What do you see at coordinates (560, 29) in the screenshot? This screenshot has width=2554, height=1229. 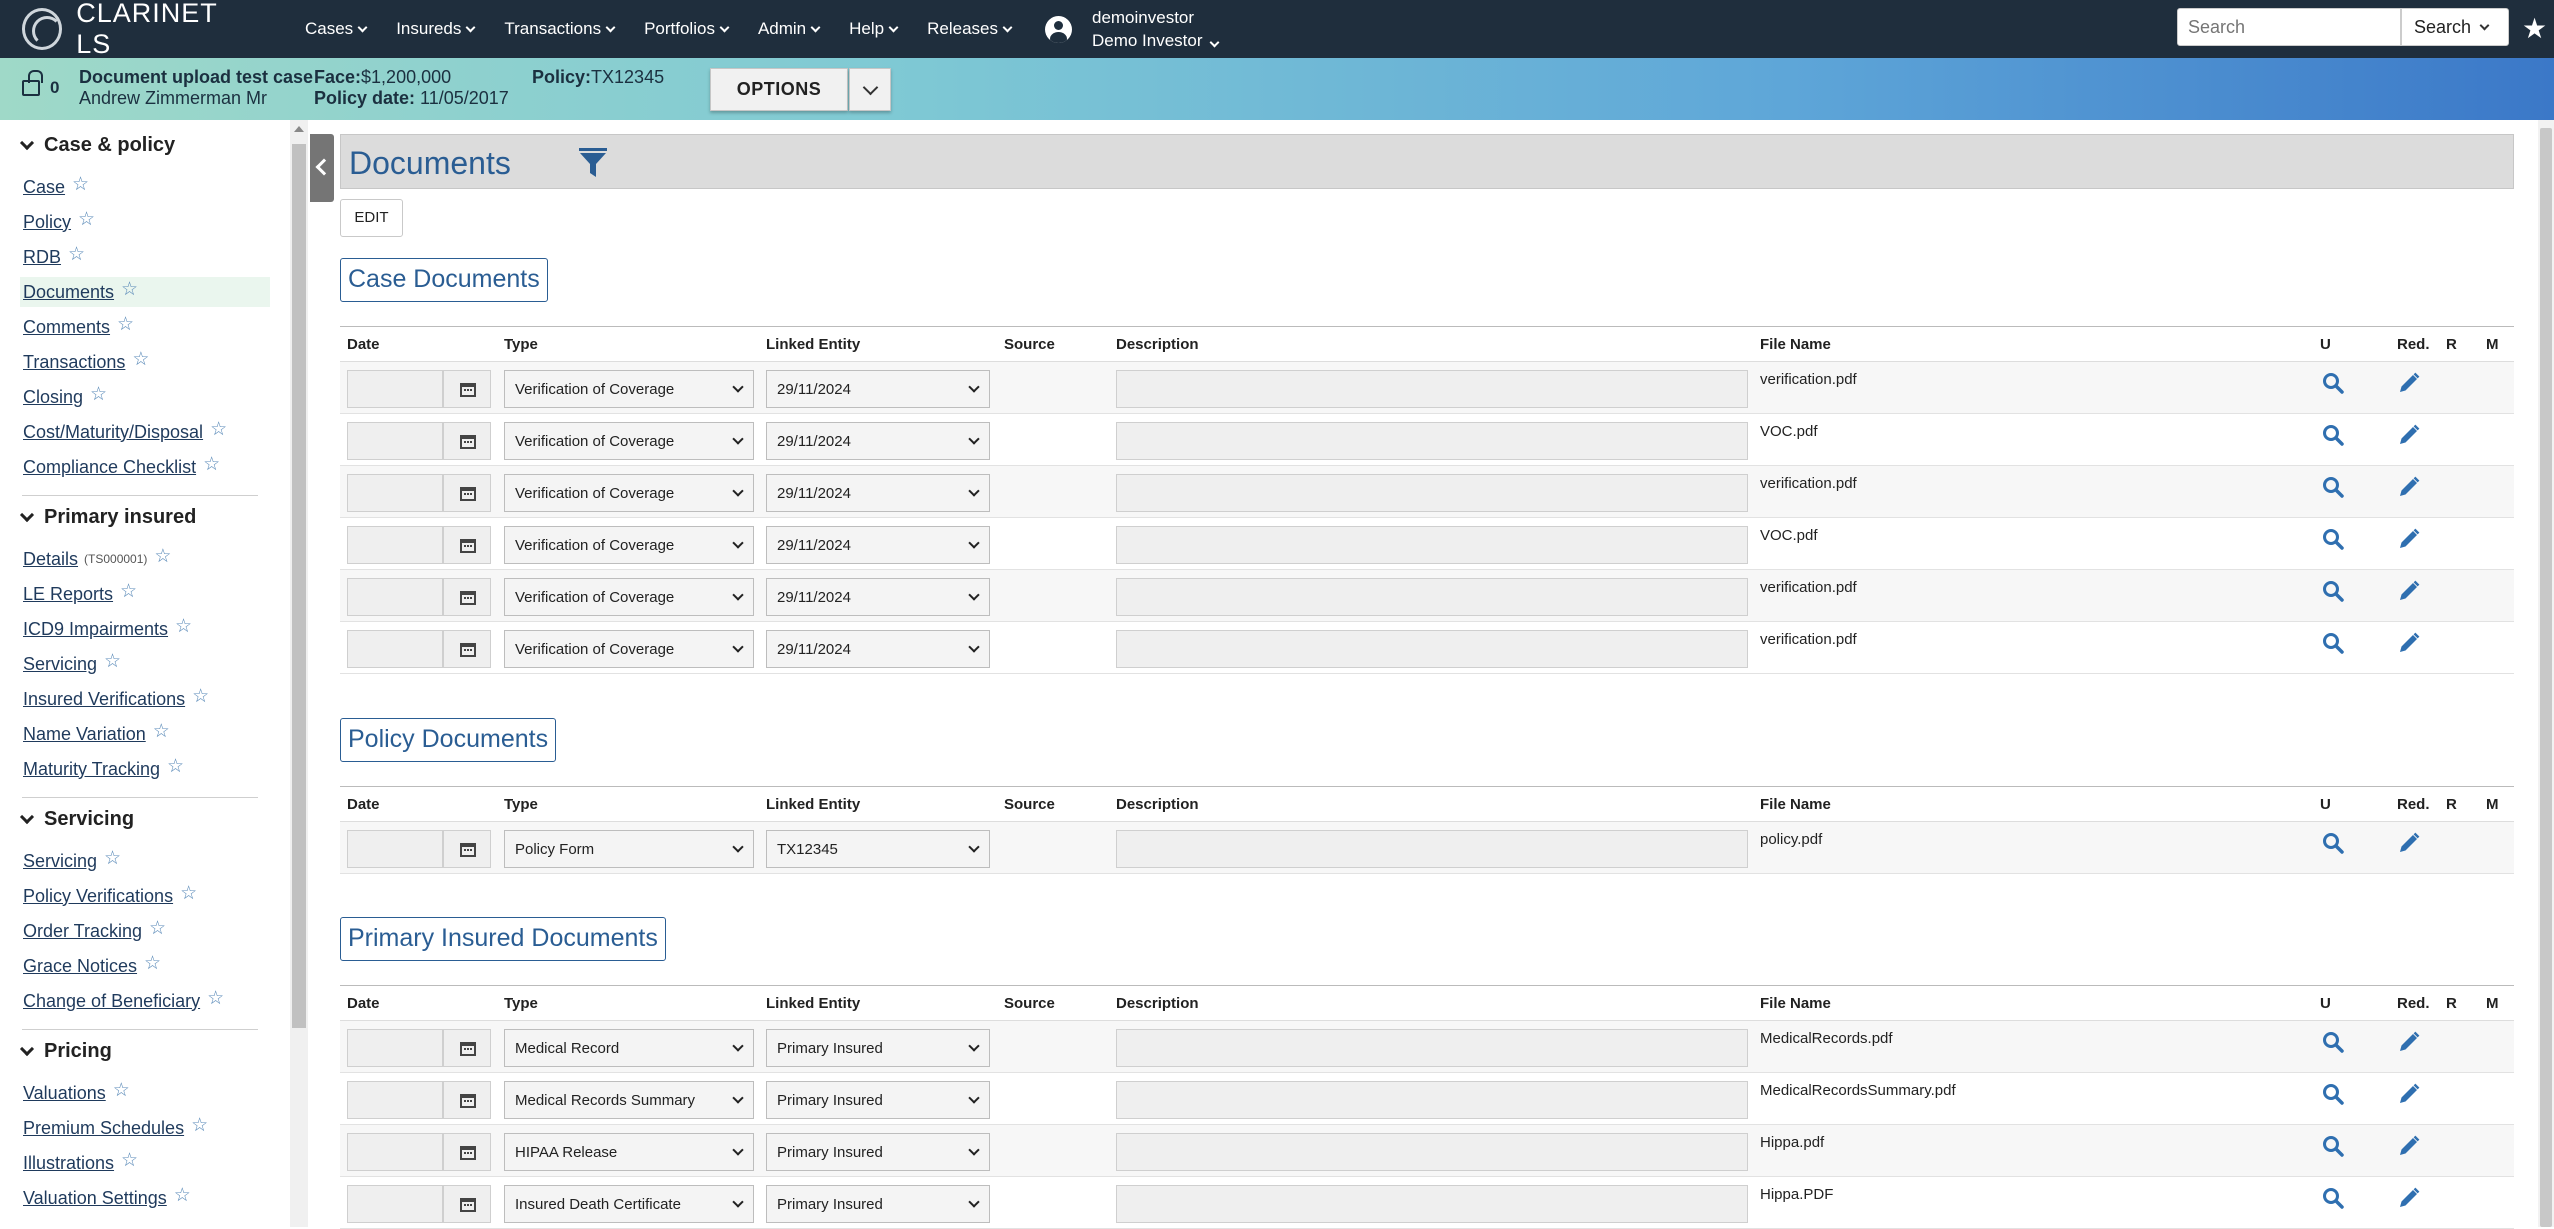 I see `menu-transactions: Transactions` at bounding box center [560, 29].